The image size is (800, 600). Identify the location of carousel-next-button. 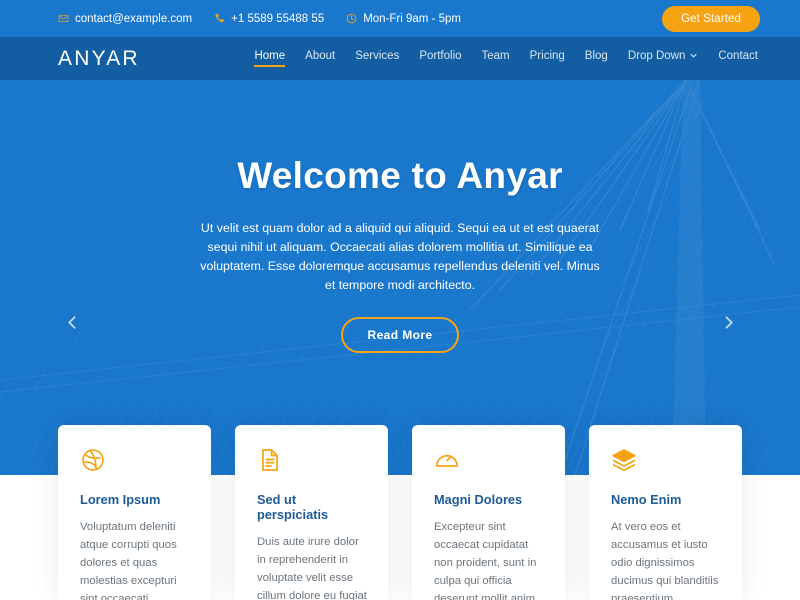
(728, 322).